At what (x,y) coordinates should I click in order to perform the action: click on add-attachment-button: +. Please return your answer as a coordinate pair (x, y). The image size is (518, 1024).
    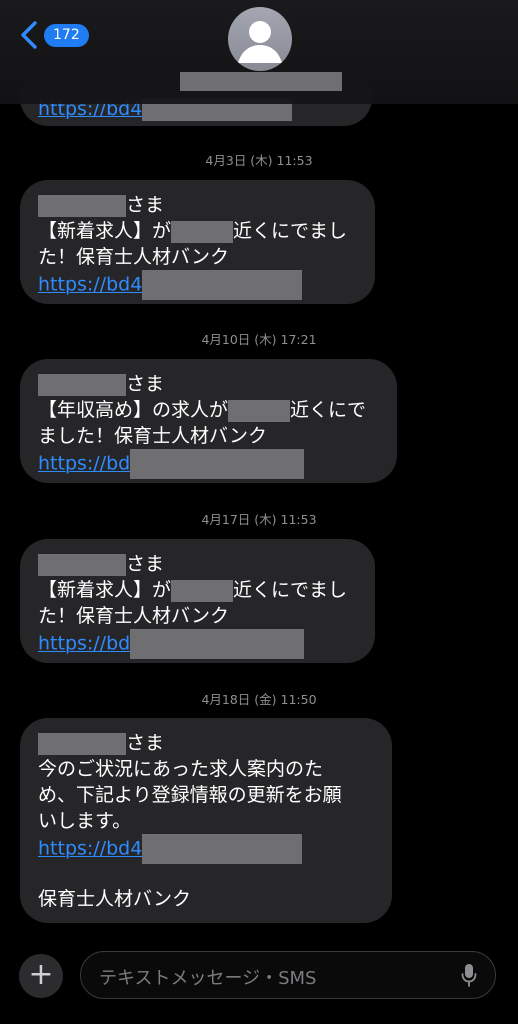
    Looking at the image, I should click on (41, 976).